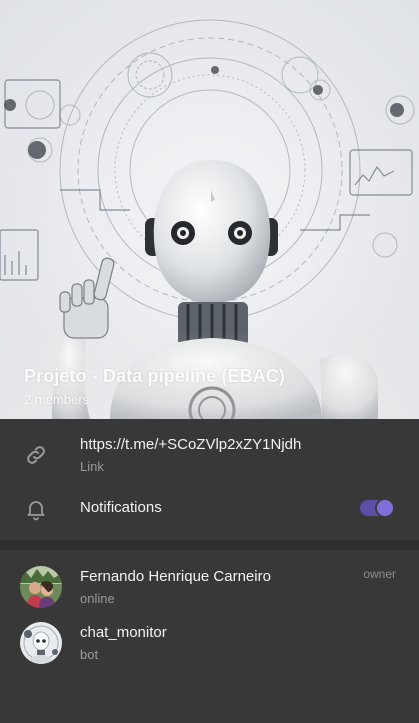 This screenshot has height=723, width=419. What do you see at coordinates (209, 646) in the screenshot?
I see `member-item: chat_monitor bot` at bounding box center [209, 646].